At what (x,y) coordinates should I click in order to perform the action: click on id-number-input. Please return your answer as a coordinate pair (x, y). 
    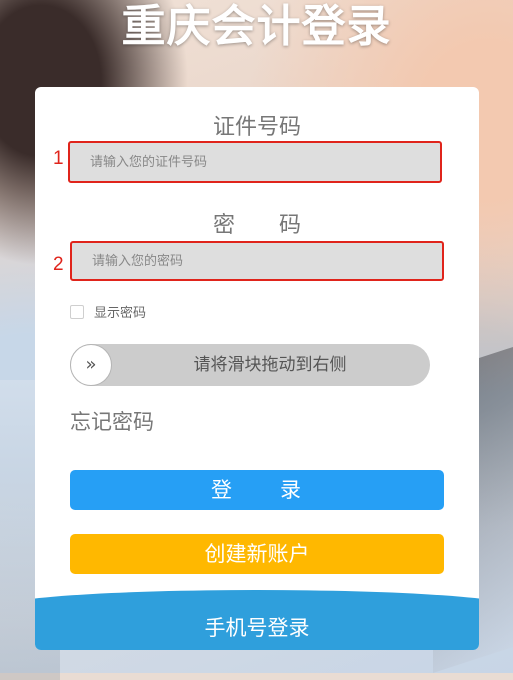
    Looking at the image, I should click on (255, 162).